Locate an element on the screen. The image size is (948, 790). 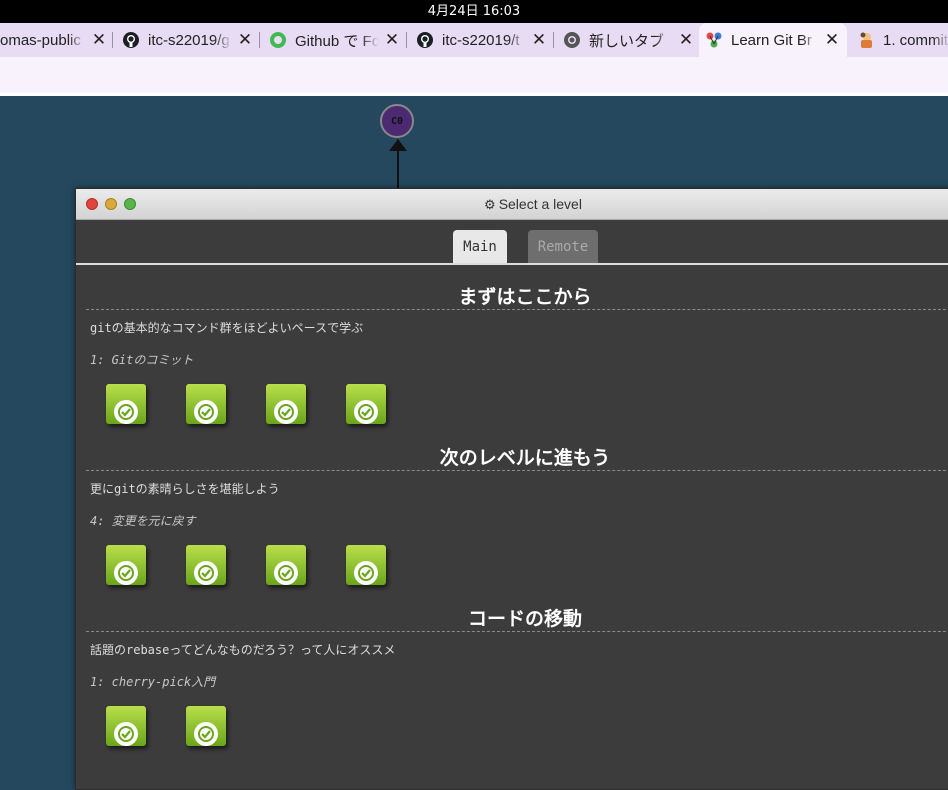
commit-node: C0 is located at coordinates (397, 121).